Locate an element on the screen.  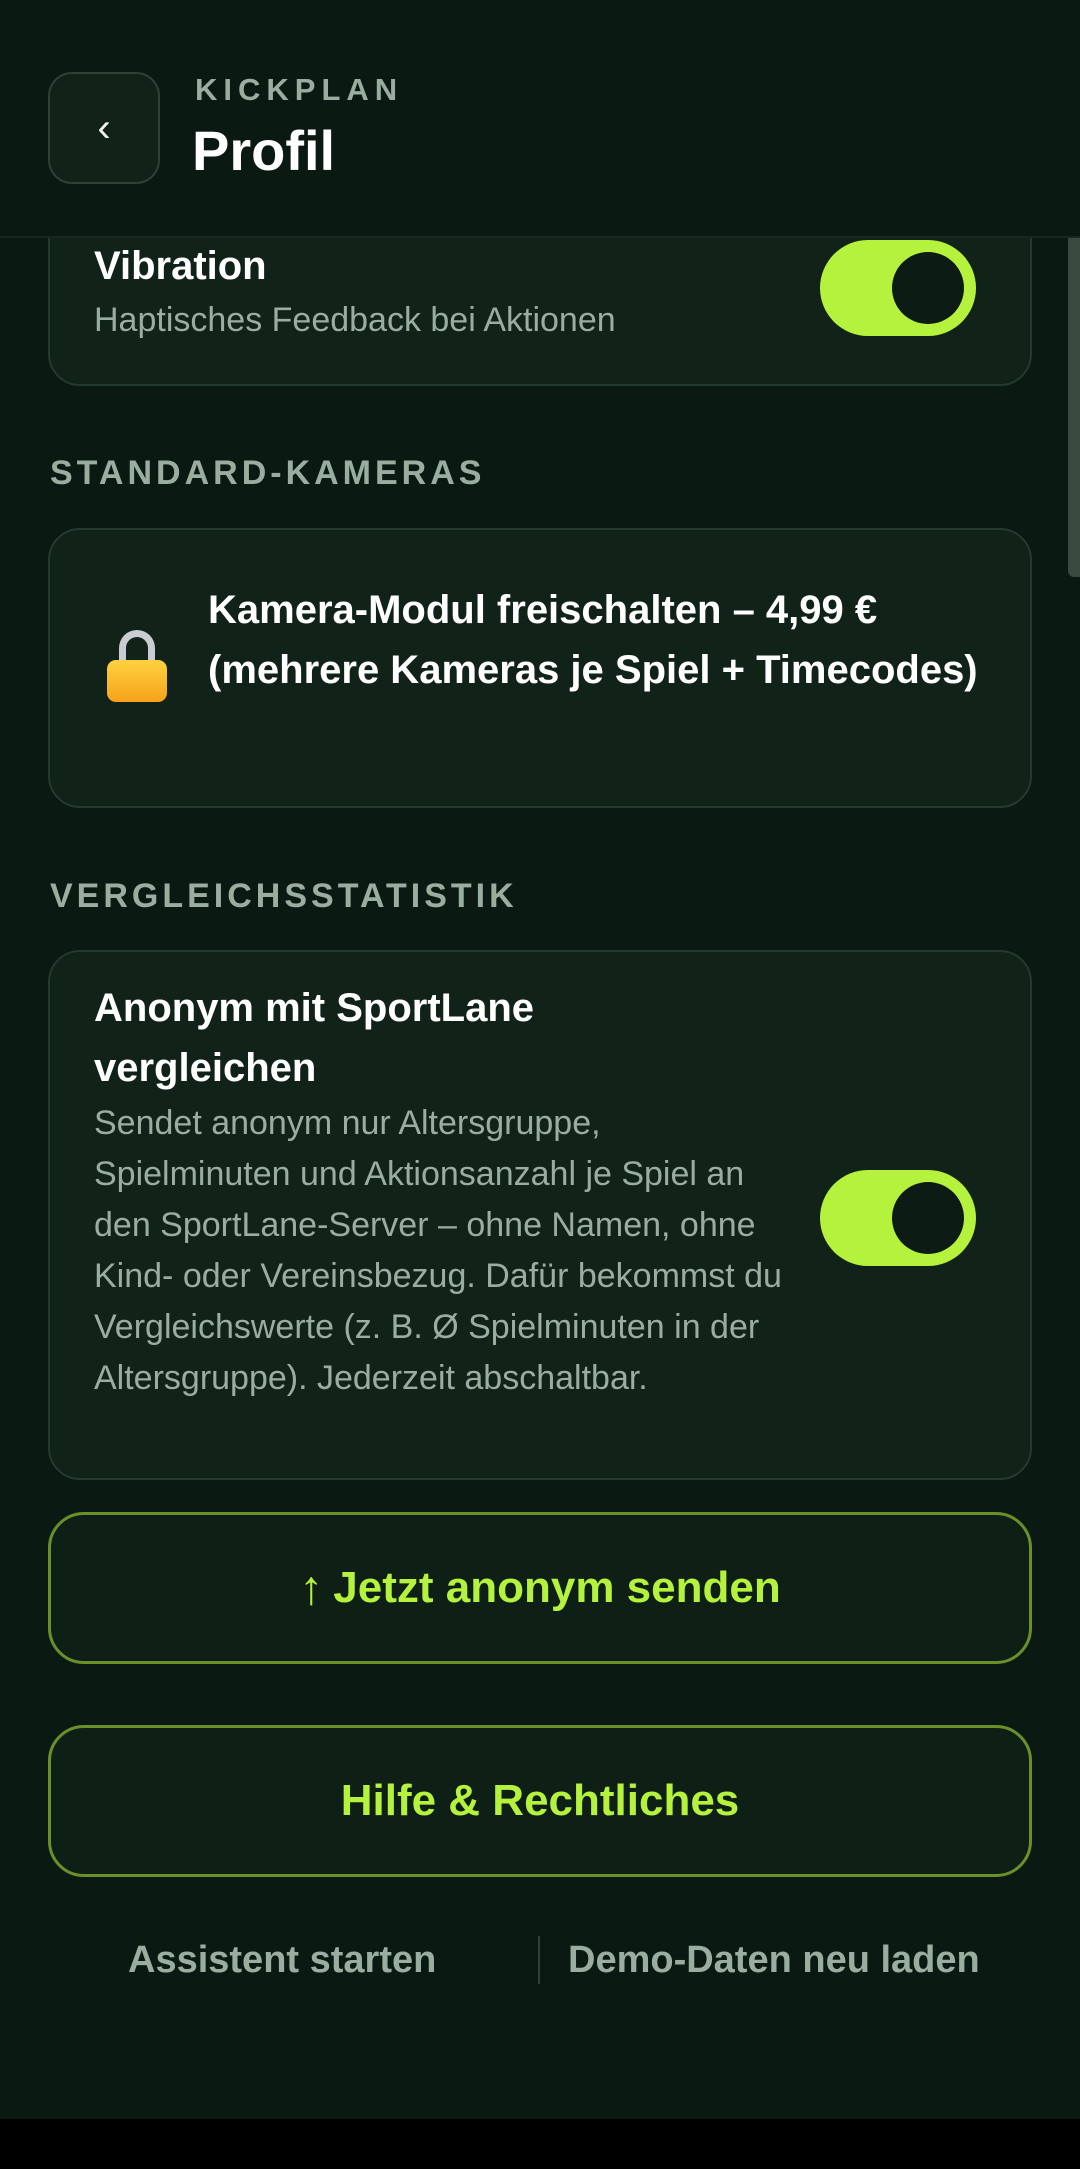
comparison-toggle is located at coordinates (898, 1218).